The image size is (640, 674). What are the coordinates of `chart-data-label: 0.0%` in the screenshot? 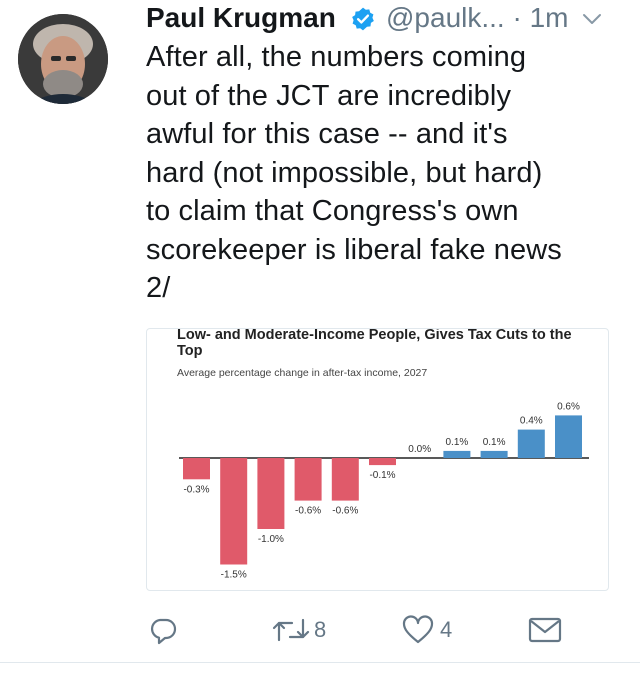 It's located at (419, 449).